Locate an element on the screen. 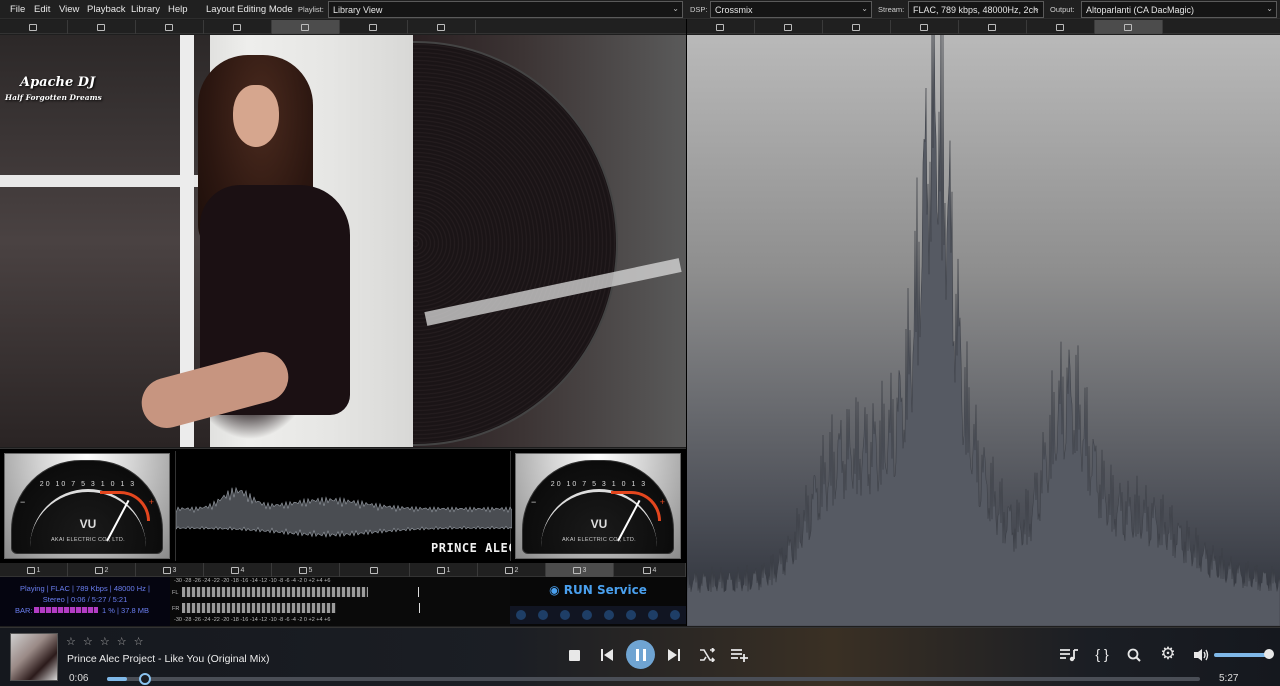 This screenshot has height=686, width=1280. skip-next-icon is located at coordinates (674, 655).